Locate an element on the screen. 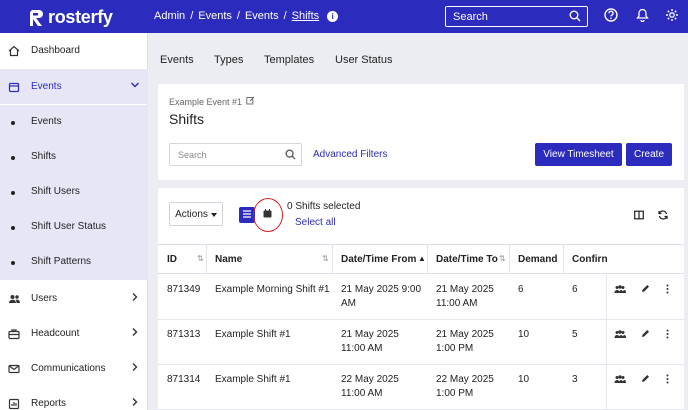 This screenshot has height=410, width=688. sidebar-subitem-label: Events is located at coordinates (46, 121).